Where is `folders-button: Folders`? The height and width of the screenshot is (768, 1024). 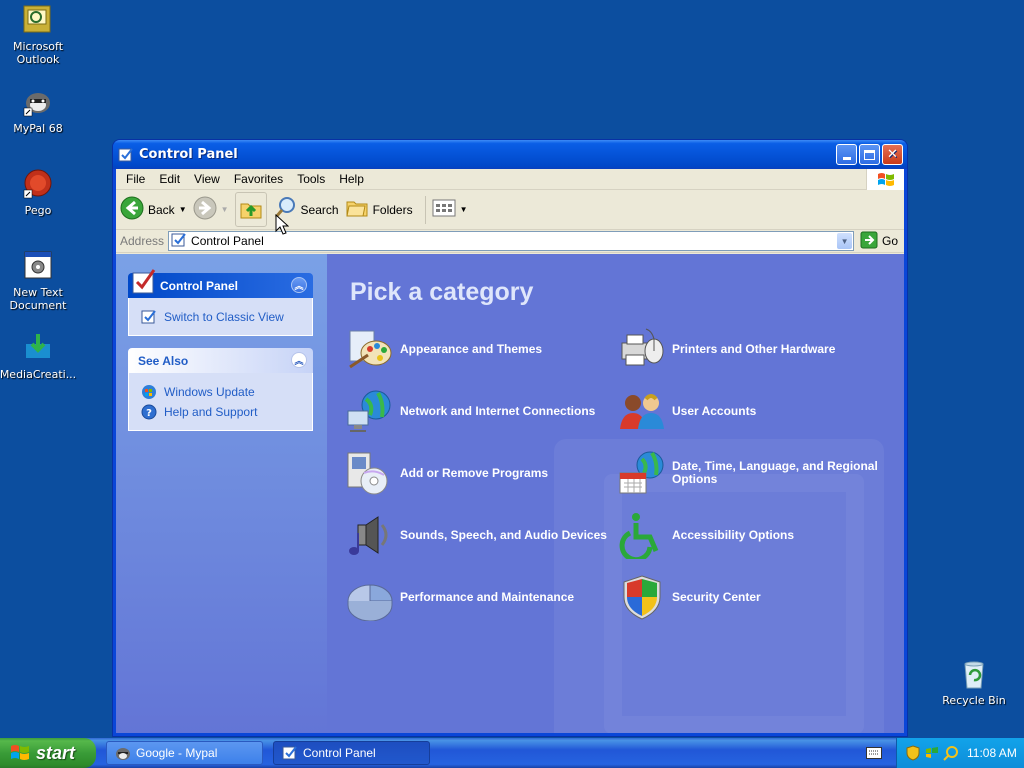 folders-button: Folders is located at coordinates (379, 209).